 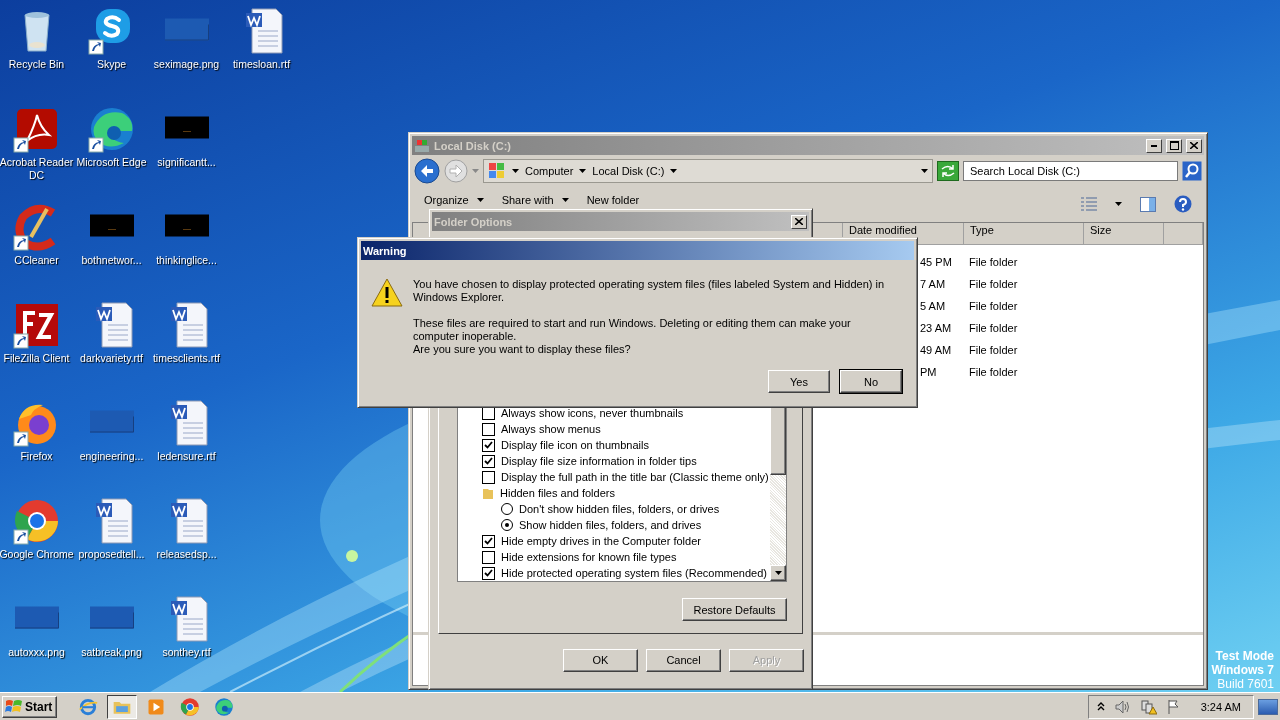 I want to click on setting-label: Display the full path in the title bar (Classic theme only), so click(x=635, y=477).